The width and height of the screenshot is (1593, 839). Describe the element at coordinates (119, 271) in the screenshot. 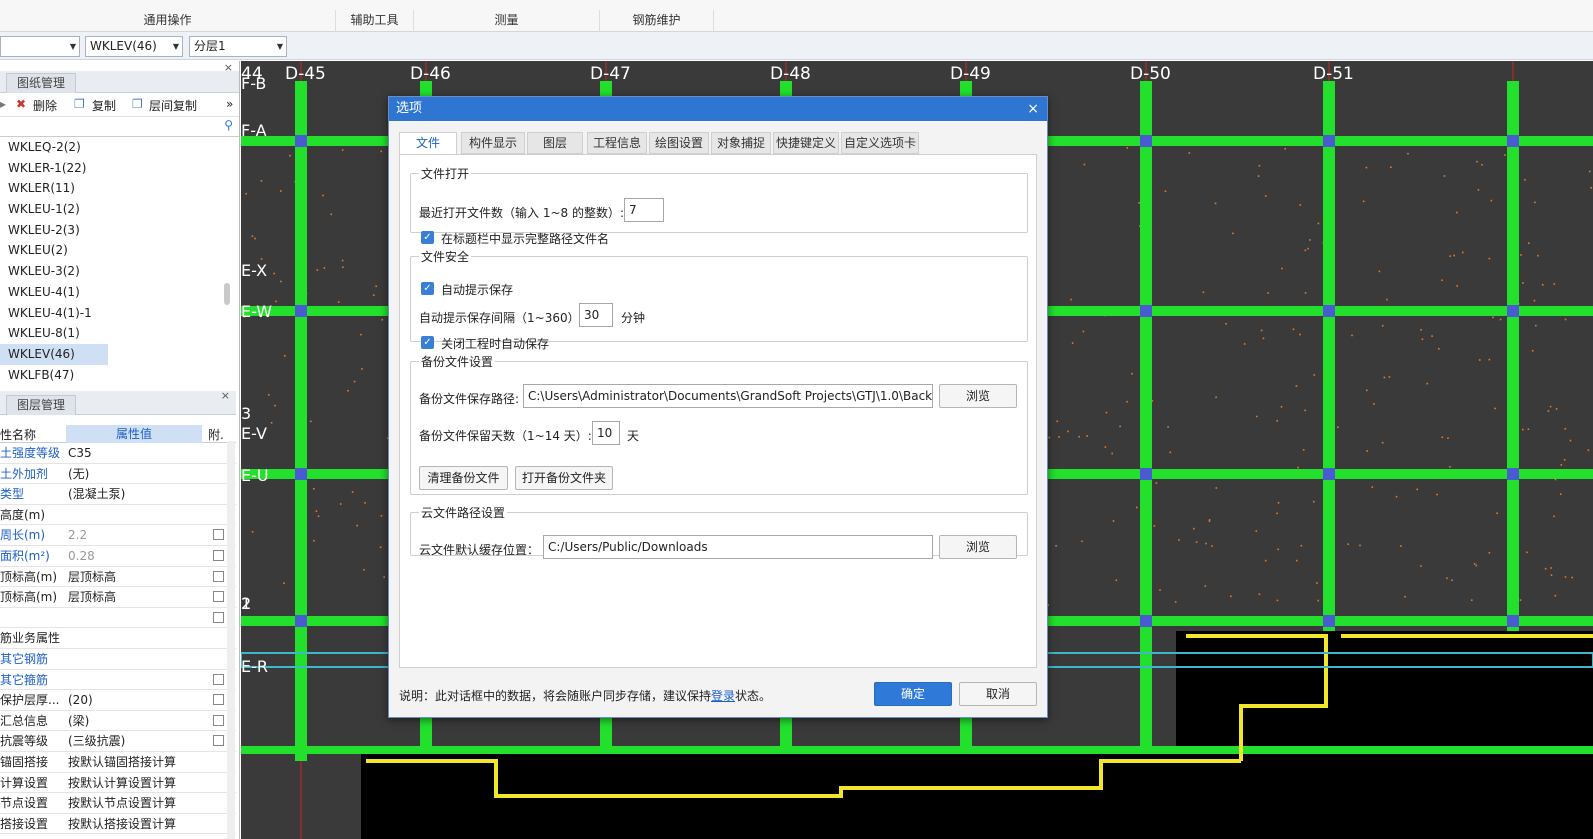

I see `list-item: WKLEU-3(2)` at that location.